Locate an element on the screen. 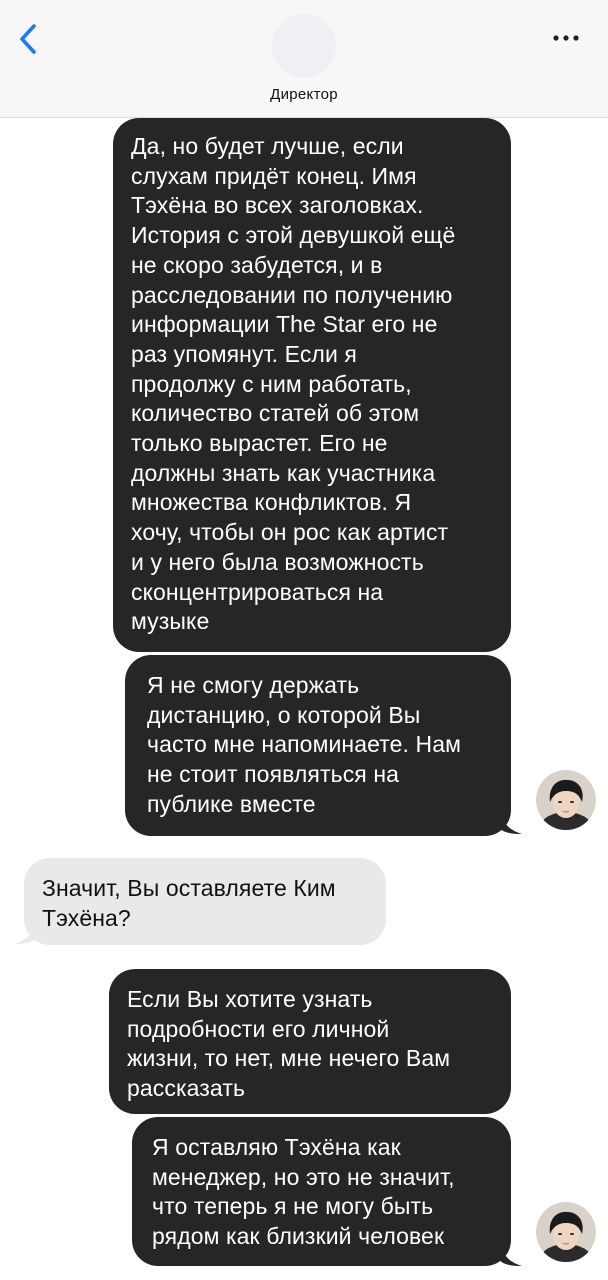 The width and height of the screenshot is (608, 1280). back-button is located at coordinates (29, 39).